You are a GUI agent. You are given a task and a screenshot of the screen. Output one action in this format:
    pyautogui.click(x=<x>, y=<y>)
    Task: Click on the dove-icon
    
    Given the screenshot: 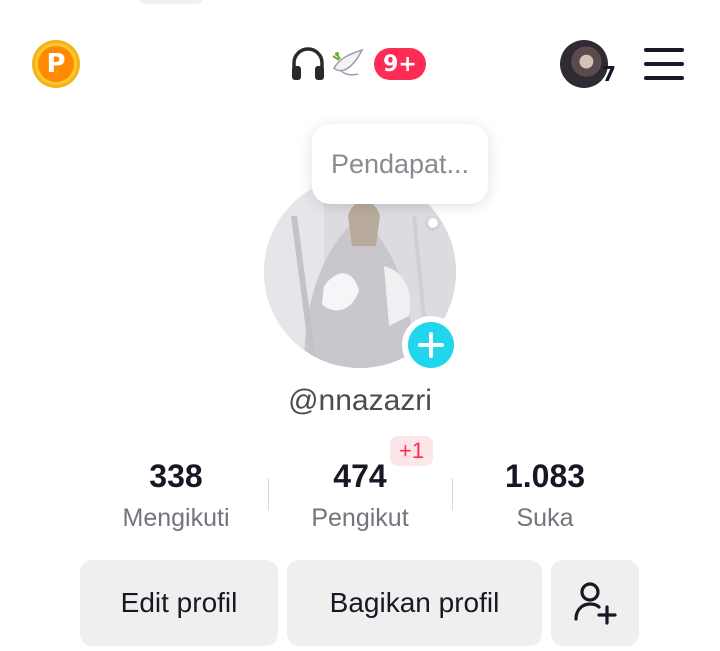 What is the action you would take?
    pyautogui.click(x=348, y=62)
    